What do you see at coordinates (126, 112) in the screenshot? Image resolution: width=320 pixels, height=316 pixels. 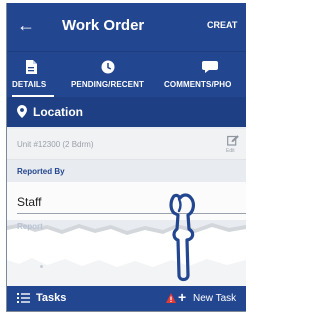 I see `location-section-header: Location` at bounding box center [126, 112].